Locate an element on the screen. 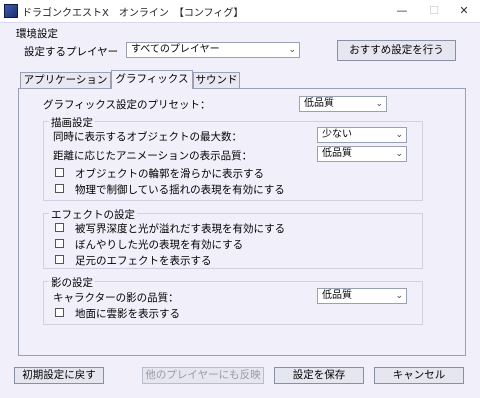 This screenshot has height=398, width=480. char-shadow-label: キャラクターの影の品質： is located at coordinates (116, 298).